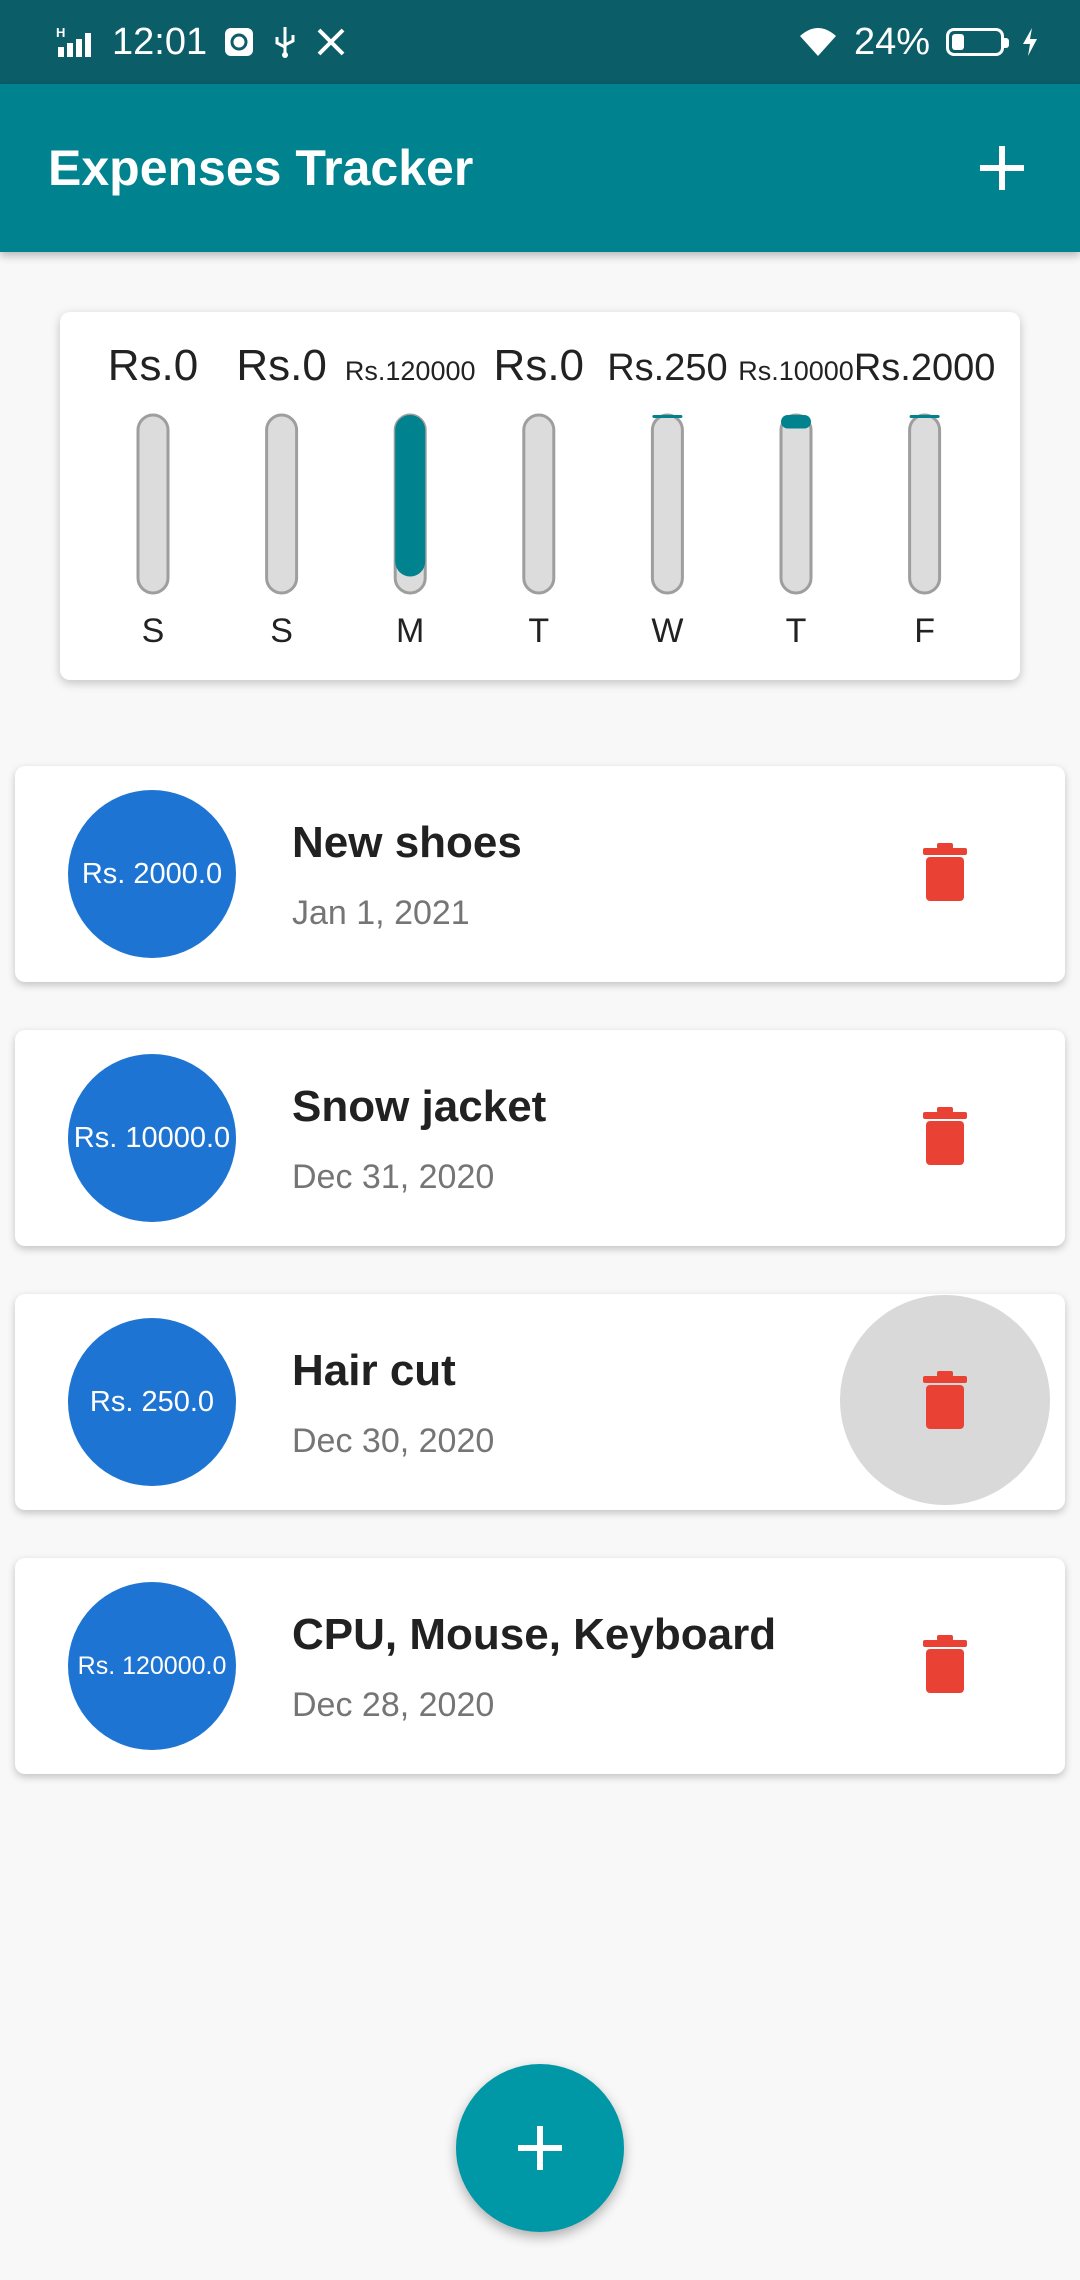  Describe the element at coordinates (419, 1106) in the screenshot. I see `expense-title: Snow jacket` at that location.